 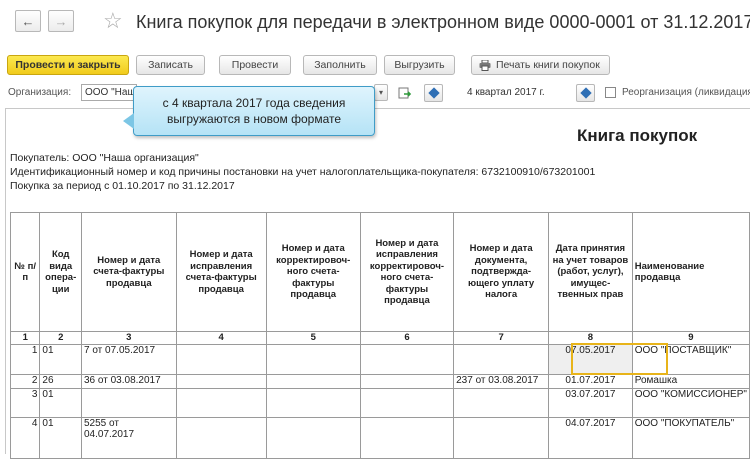 I want to click on row-number: 4, so click(x=25, y=438).